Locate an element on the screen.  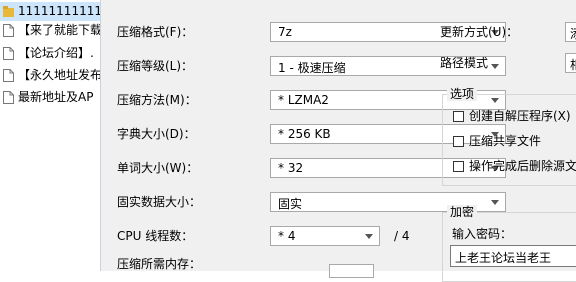
delete-source-checkbox is located at coordinates (458, 166).